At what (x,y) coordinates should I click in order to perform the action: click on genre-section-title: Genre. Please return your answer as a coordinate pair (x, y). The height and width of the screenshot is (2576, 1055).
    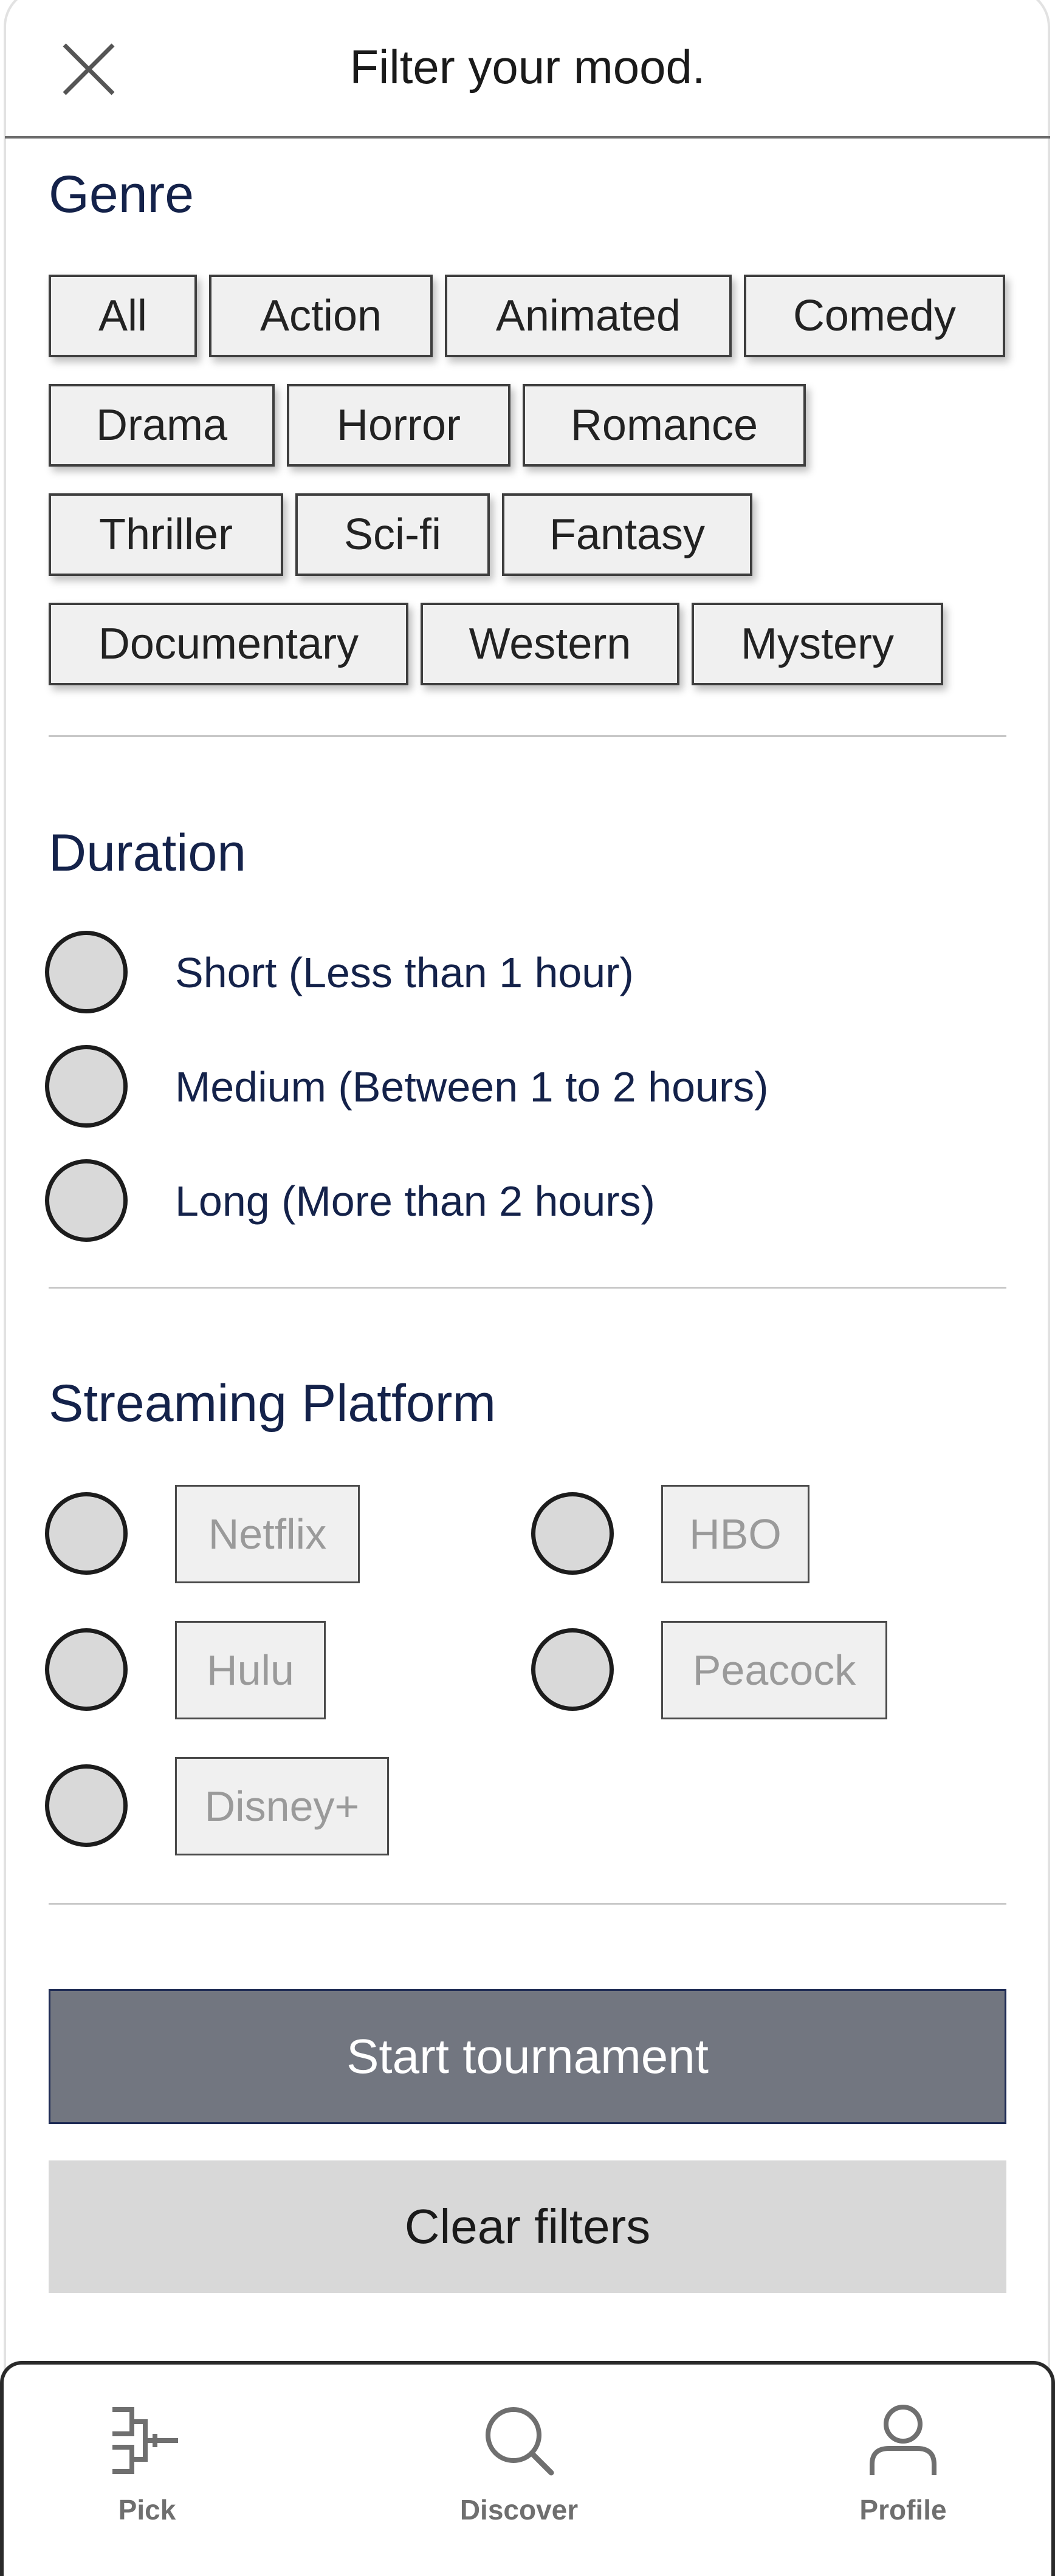
    Looking at the image, I should click on (121, 195).